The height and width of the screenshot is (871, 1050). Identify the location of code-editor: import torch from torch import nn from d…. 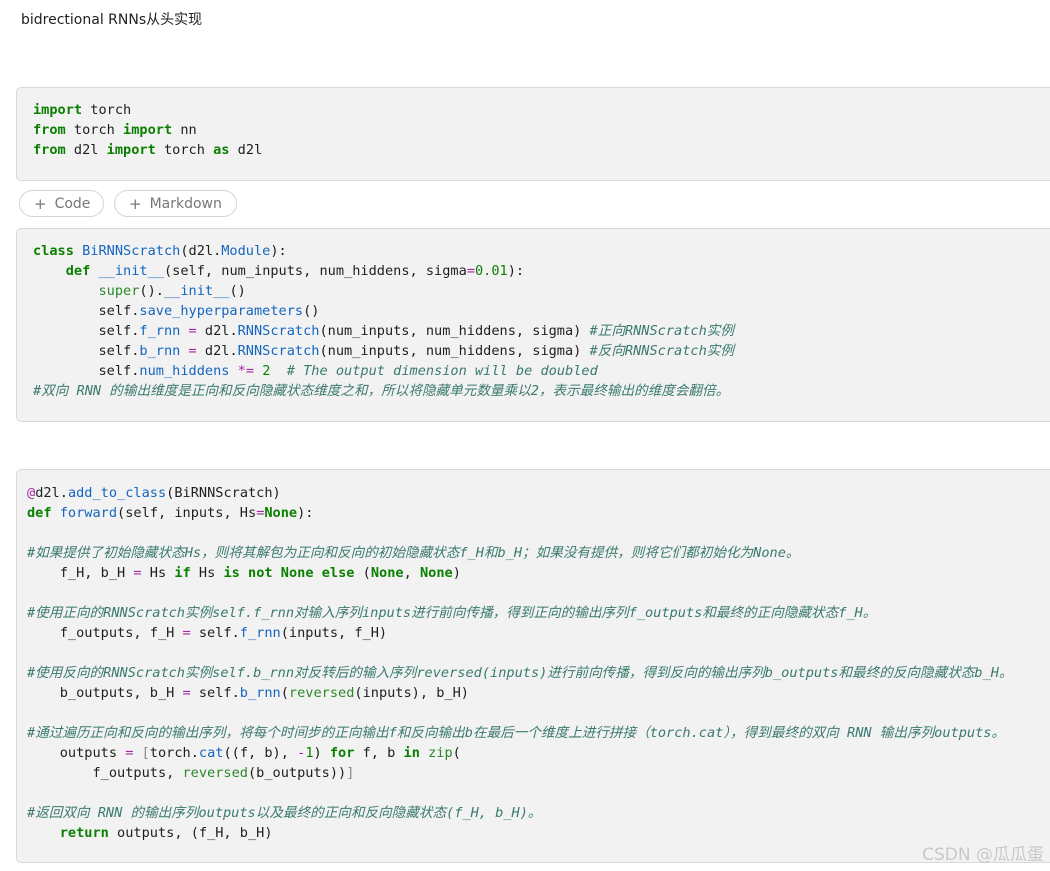
(147, 130).